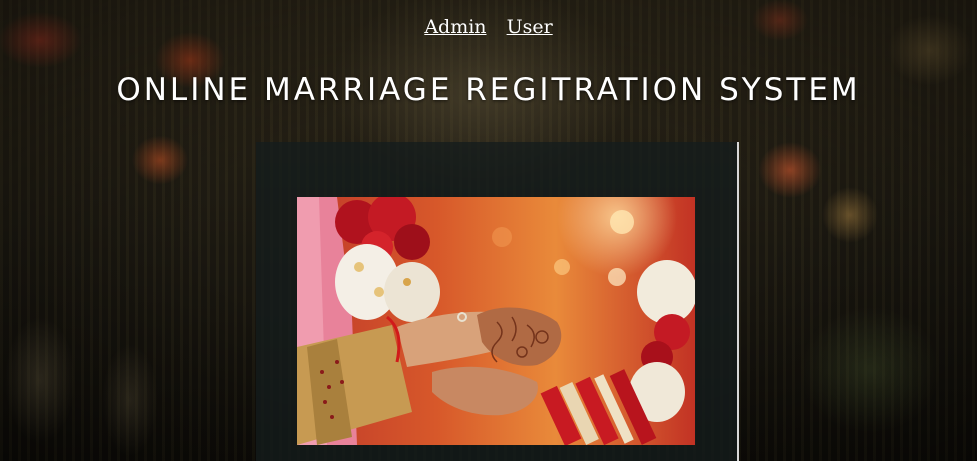 The image size is (977, 461). Describe the element at coordinates (488, 27) in the screenshot. I see `top-nav: Admin User` at that location.